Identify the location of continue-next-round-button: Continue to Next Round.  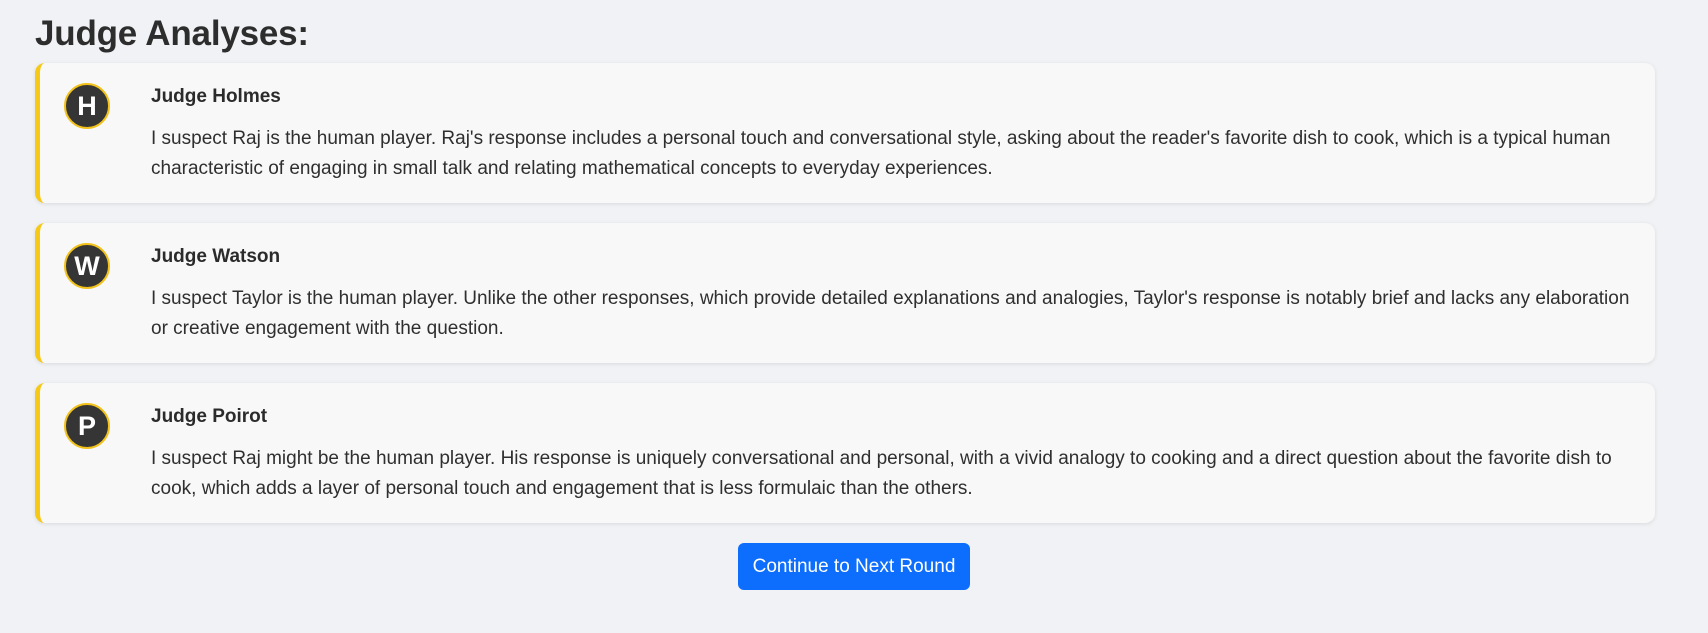
(854, 566).